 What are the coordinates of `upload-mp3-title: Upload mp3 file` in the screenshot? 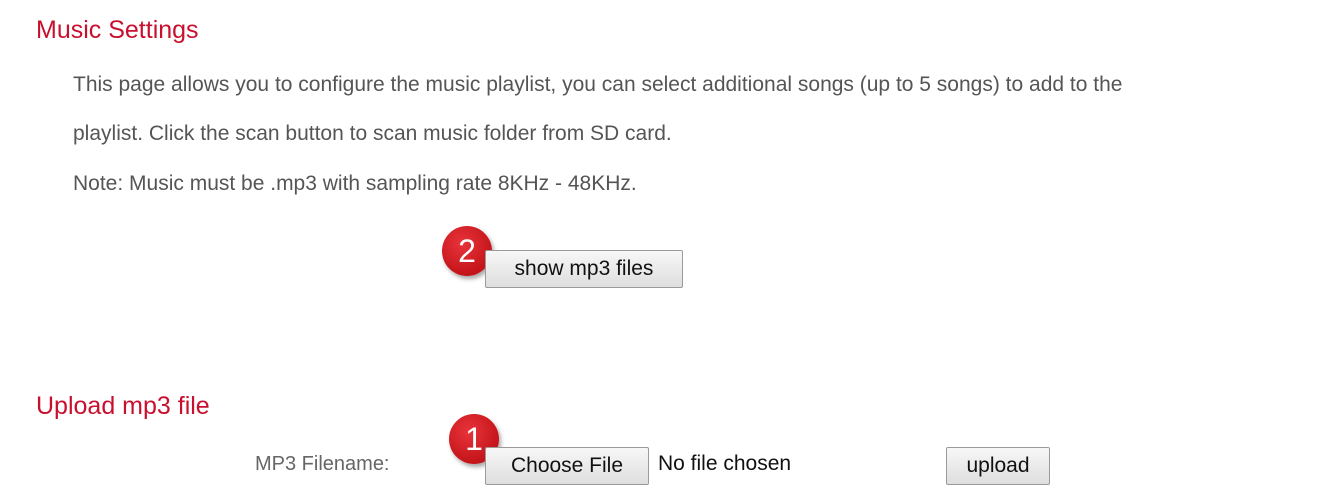 It's located at (123, 406).